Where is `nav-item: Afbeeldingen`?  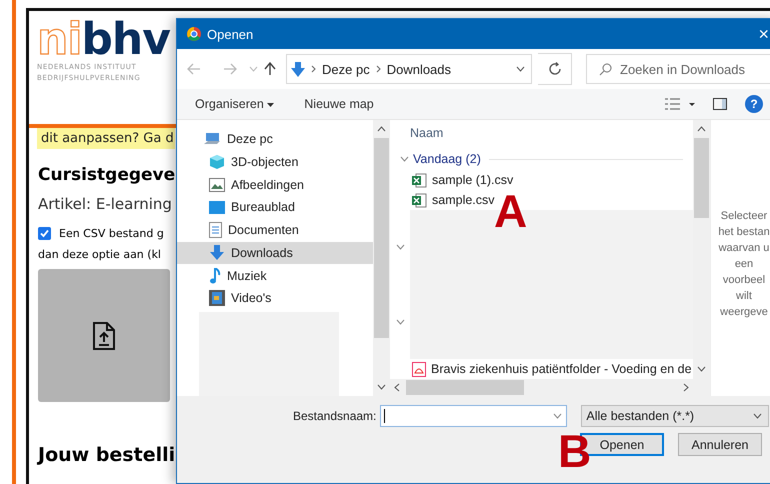
nav-item: Afbeeldingen is located at coordinates (275, 184).